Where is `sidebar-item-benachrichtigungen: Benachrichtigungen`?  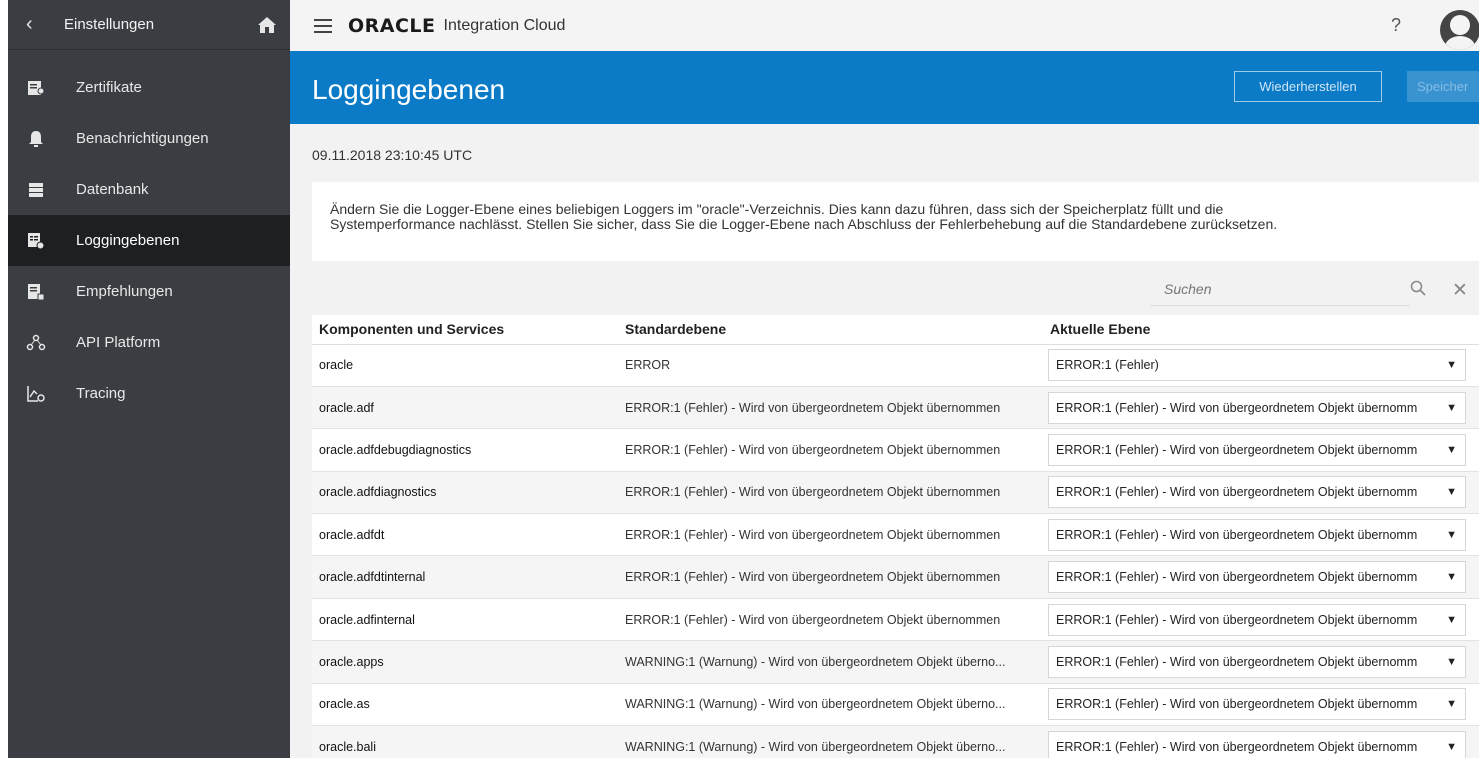
sidebar-item-benachrichtigungen: Benachrichtigungen is located at coordinates (149, 138).